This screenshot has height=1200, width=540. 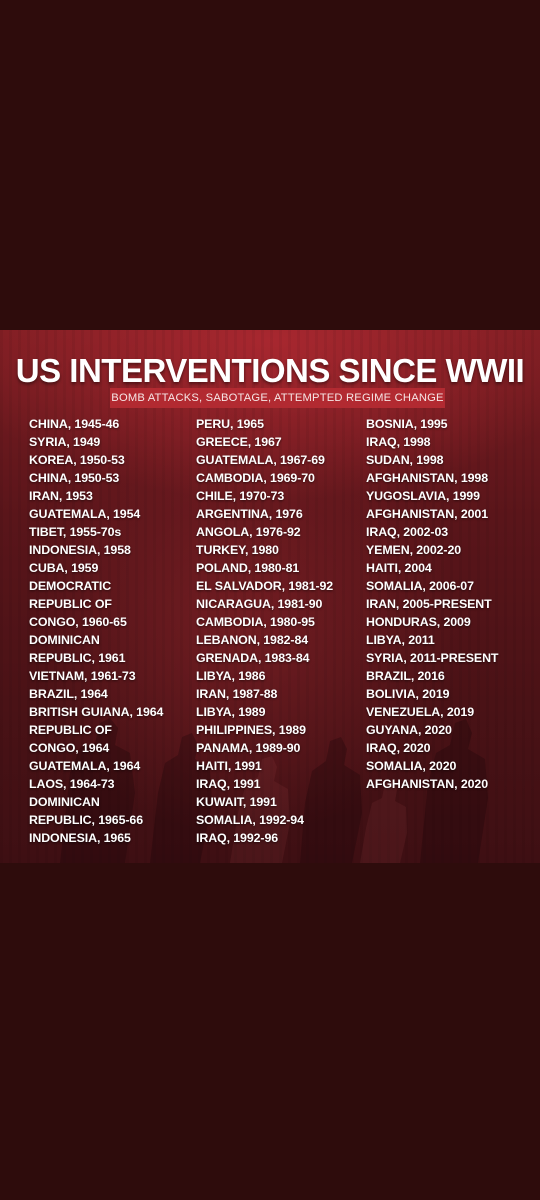 What do you see at coordinates (80, 838) in the screenshot?
I see `intervention-entry: INDONESIA, 1965` at bounding box center [80, 838].